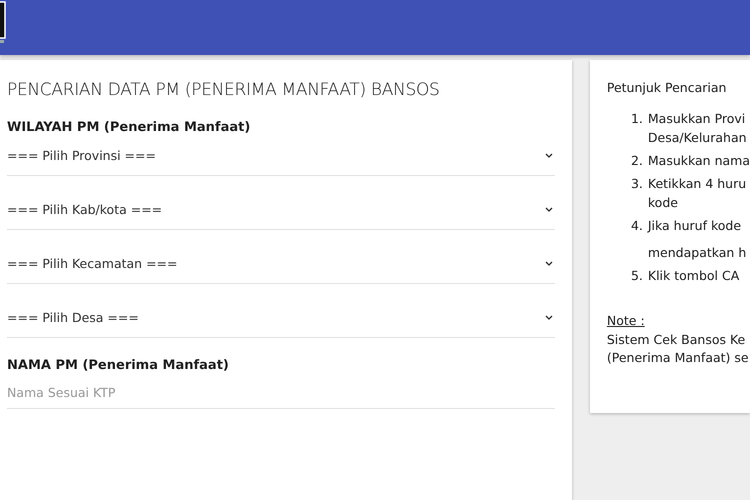 The width and height of the screenshot is (750, 500). What do you see at coordinates (636, 184) in the screenshot?
I see `step-number: 3.` at bounding box center [636, 184].